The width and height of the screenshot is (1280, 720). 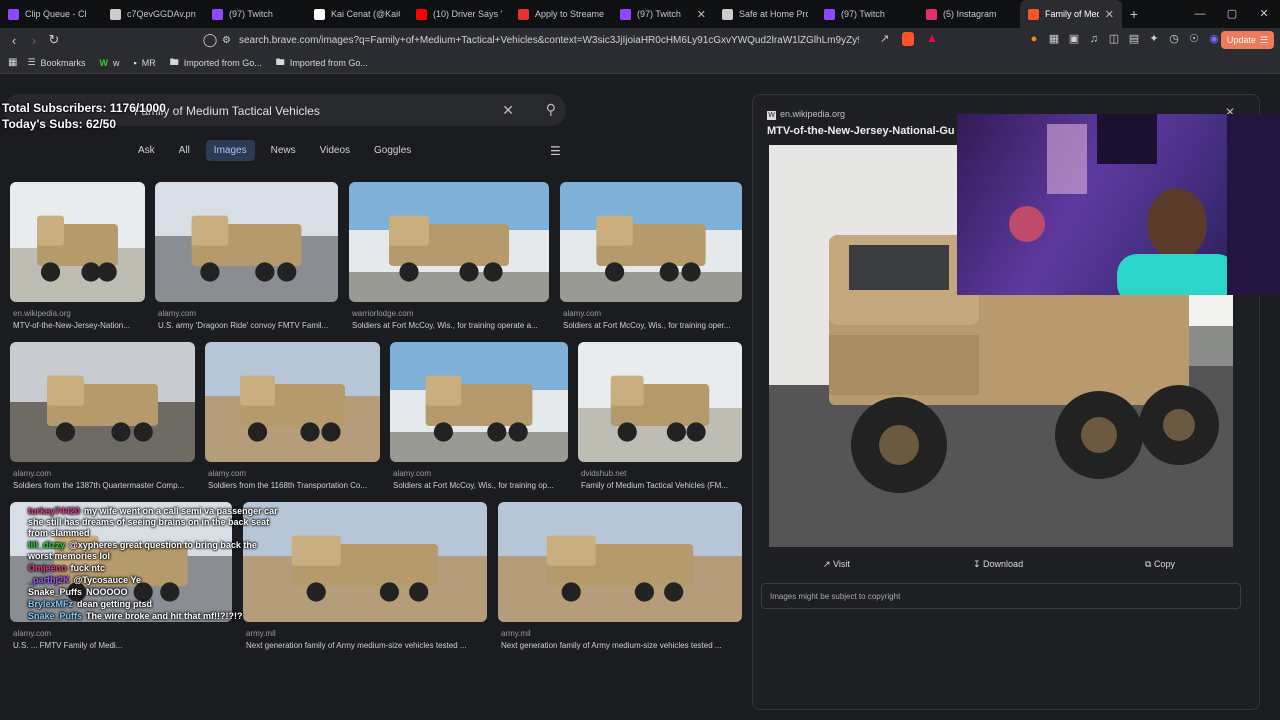 I want to click on tab-6: (97) Twitch ✕, so click(x=663, y=14).